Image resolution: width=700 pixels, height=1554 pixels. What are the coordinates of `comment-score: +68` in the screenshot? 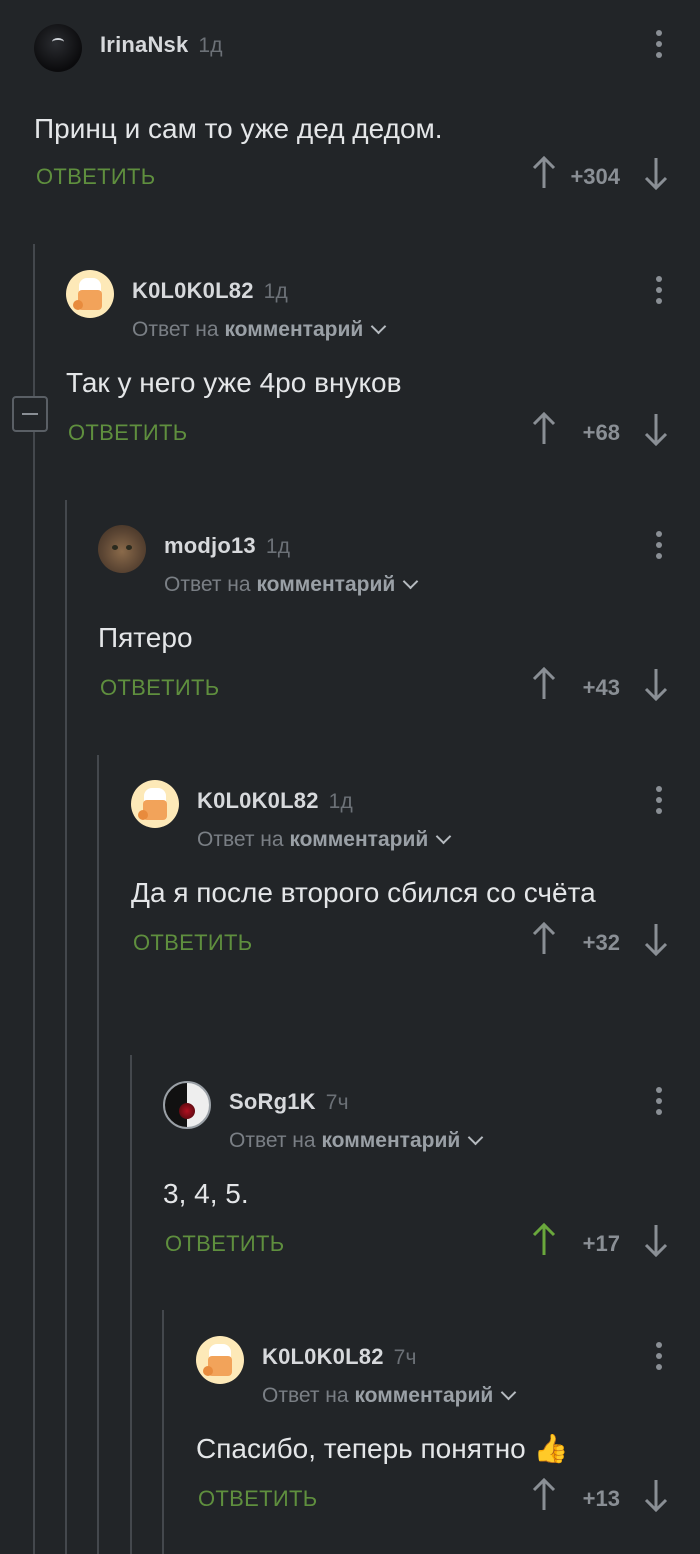 It's located at (601, 432).